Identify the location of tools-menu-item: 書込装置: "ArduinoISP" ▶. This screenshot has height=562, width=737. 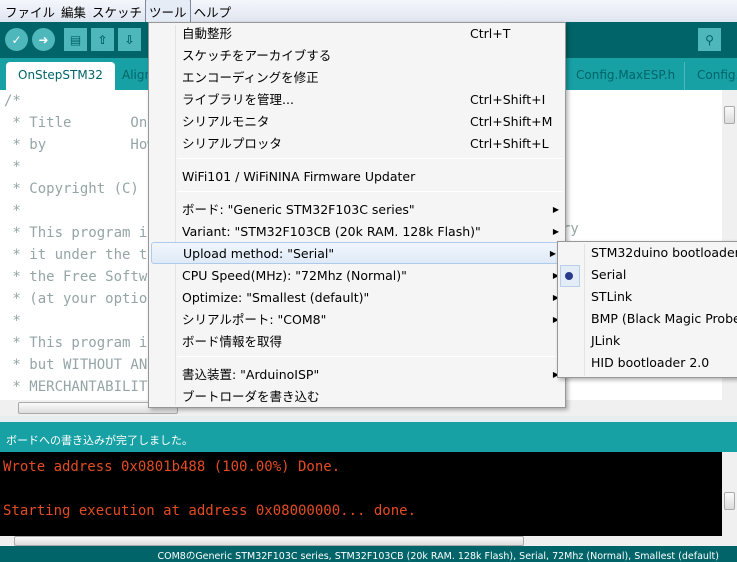
(357, 375).